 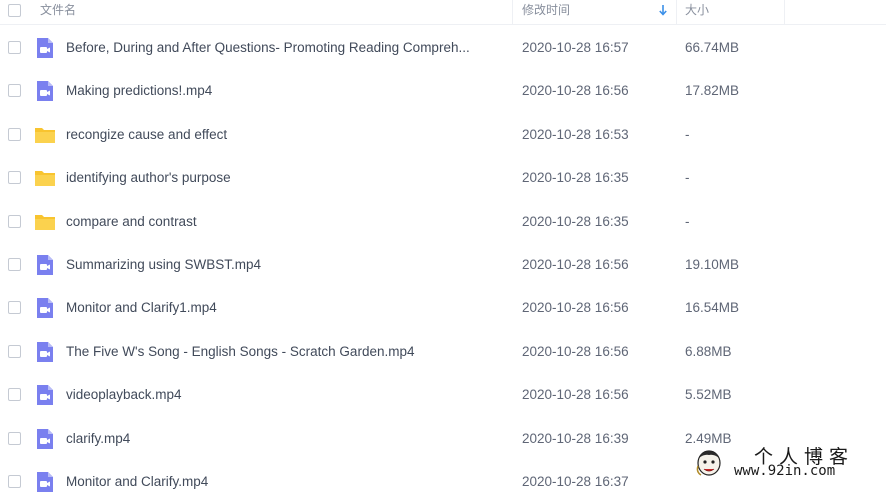 I want to click on file-size: 5.52MB, so click(x=708, y=395).